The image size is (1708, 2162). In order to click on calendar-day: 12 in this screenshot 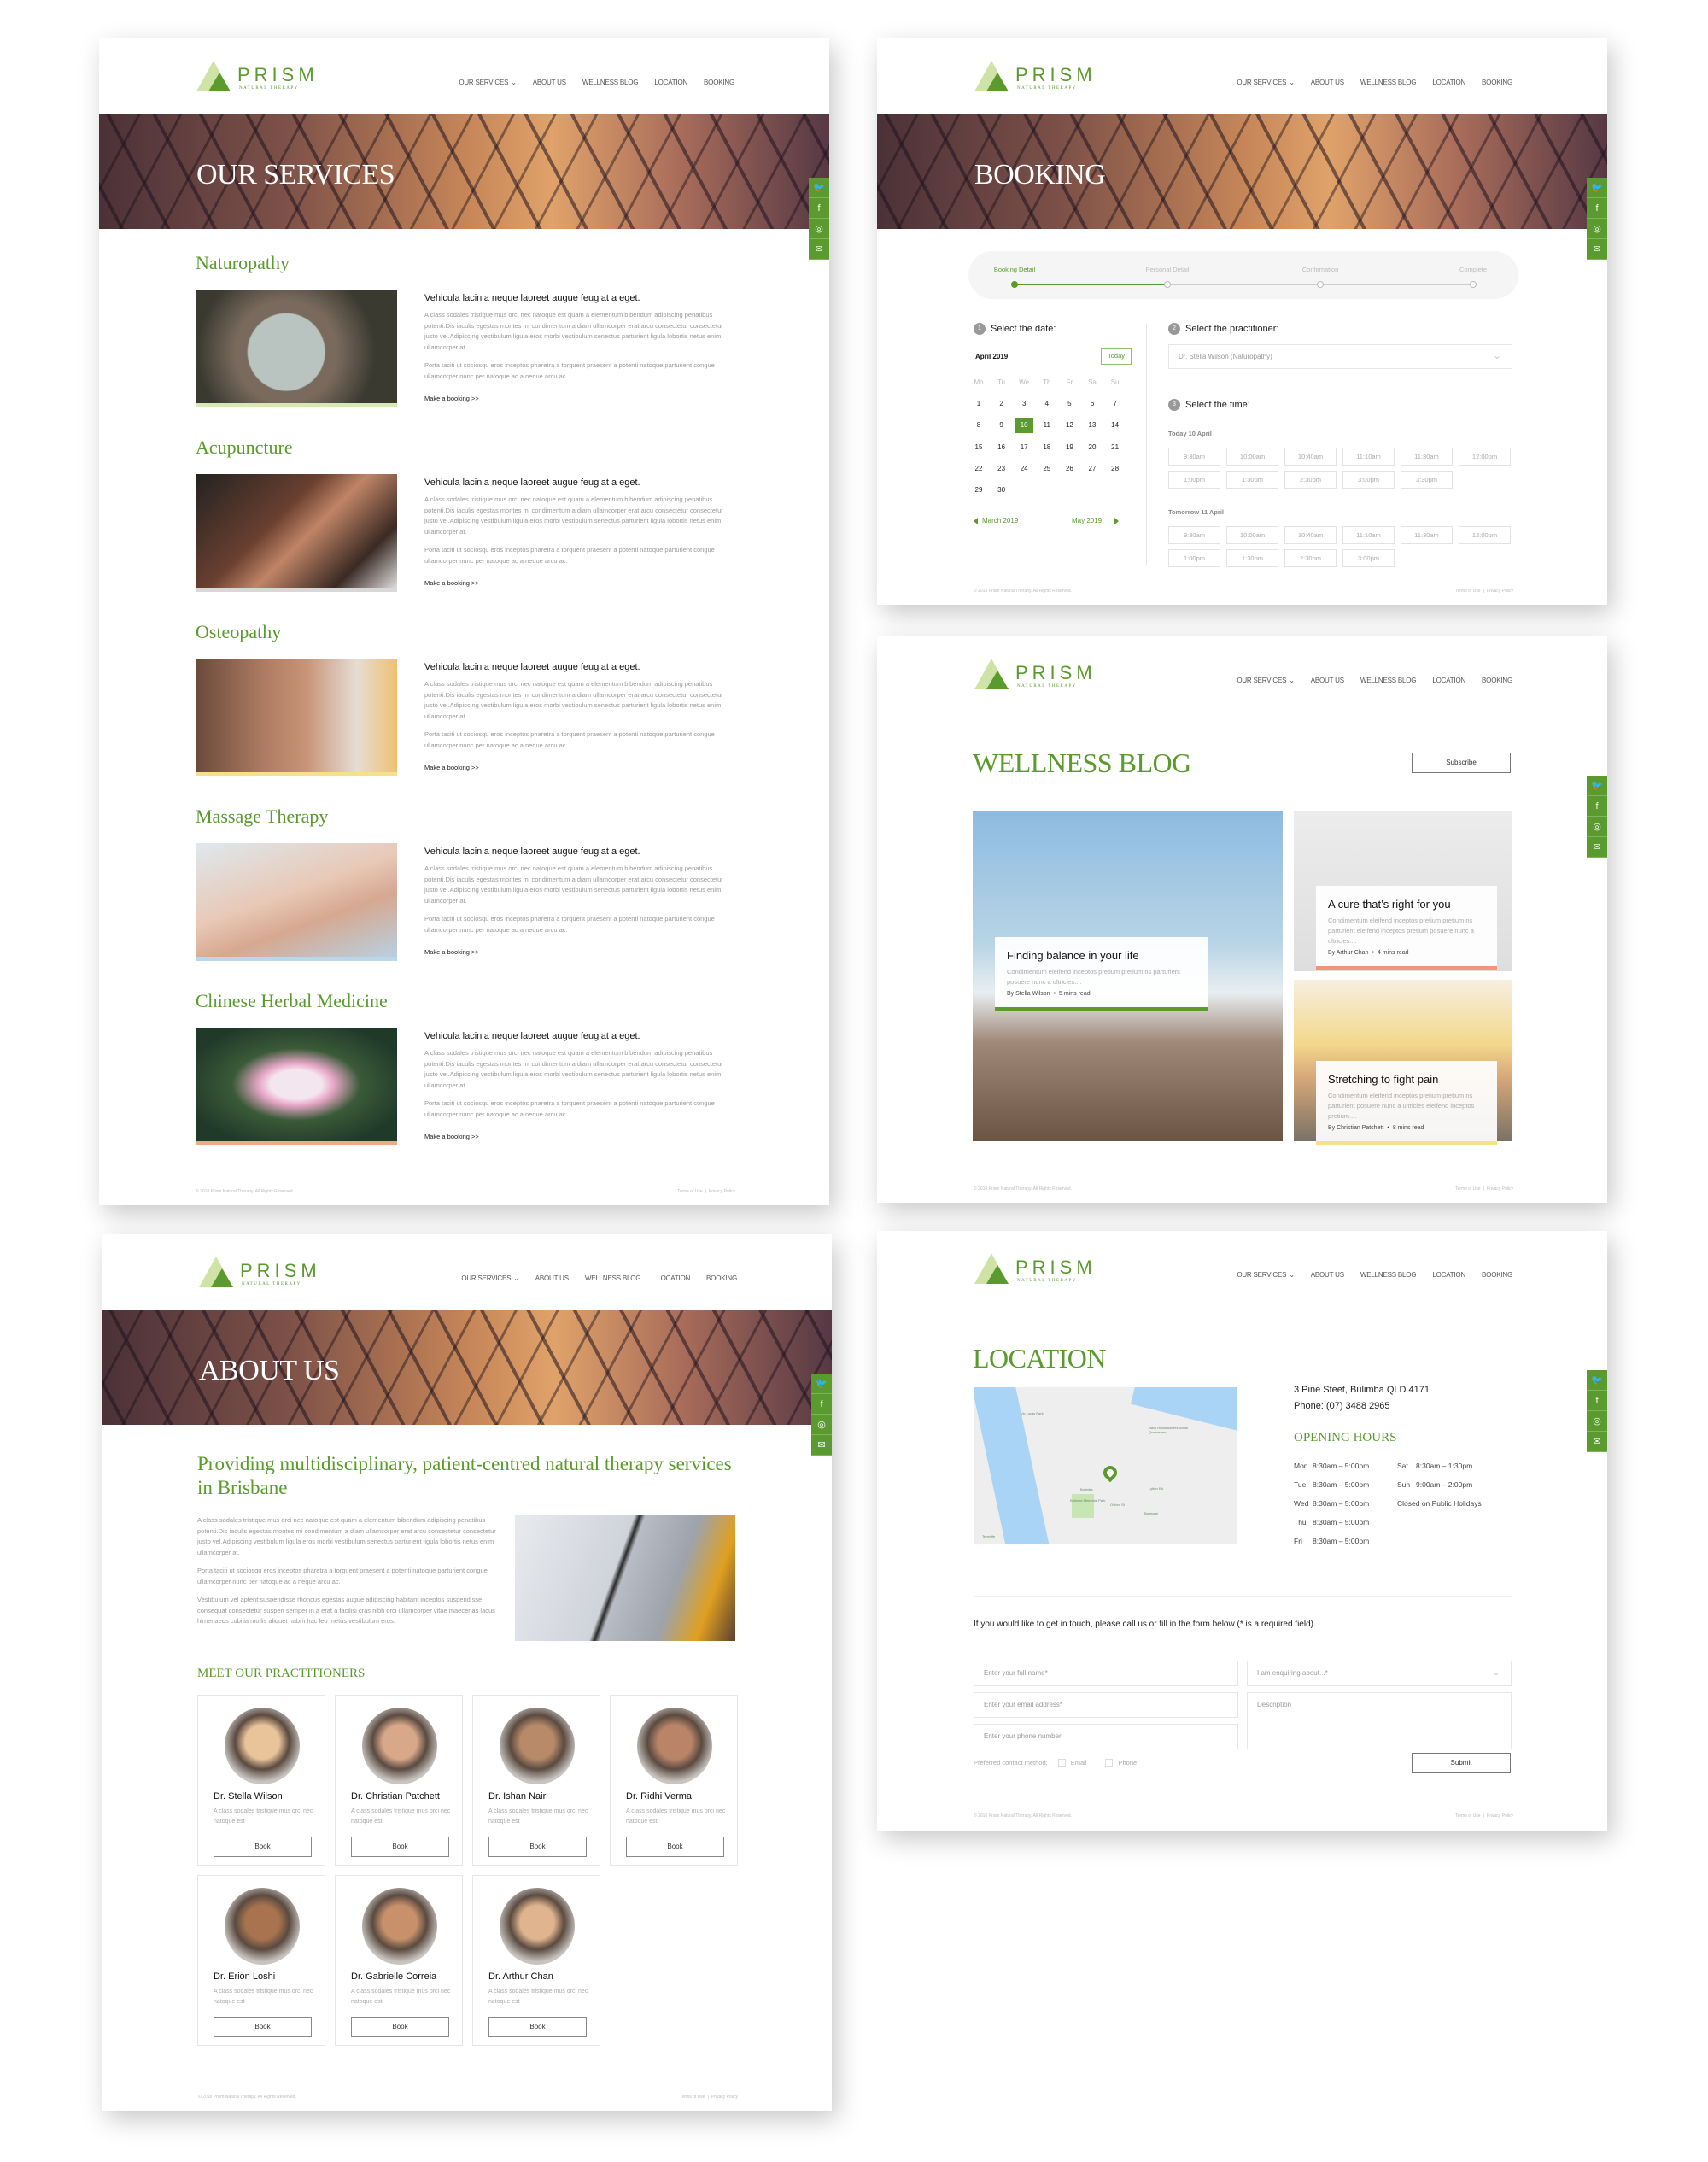, I will do `click(1069, 425)`.